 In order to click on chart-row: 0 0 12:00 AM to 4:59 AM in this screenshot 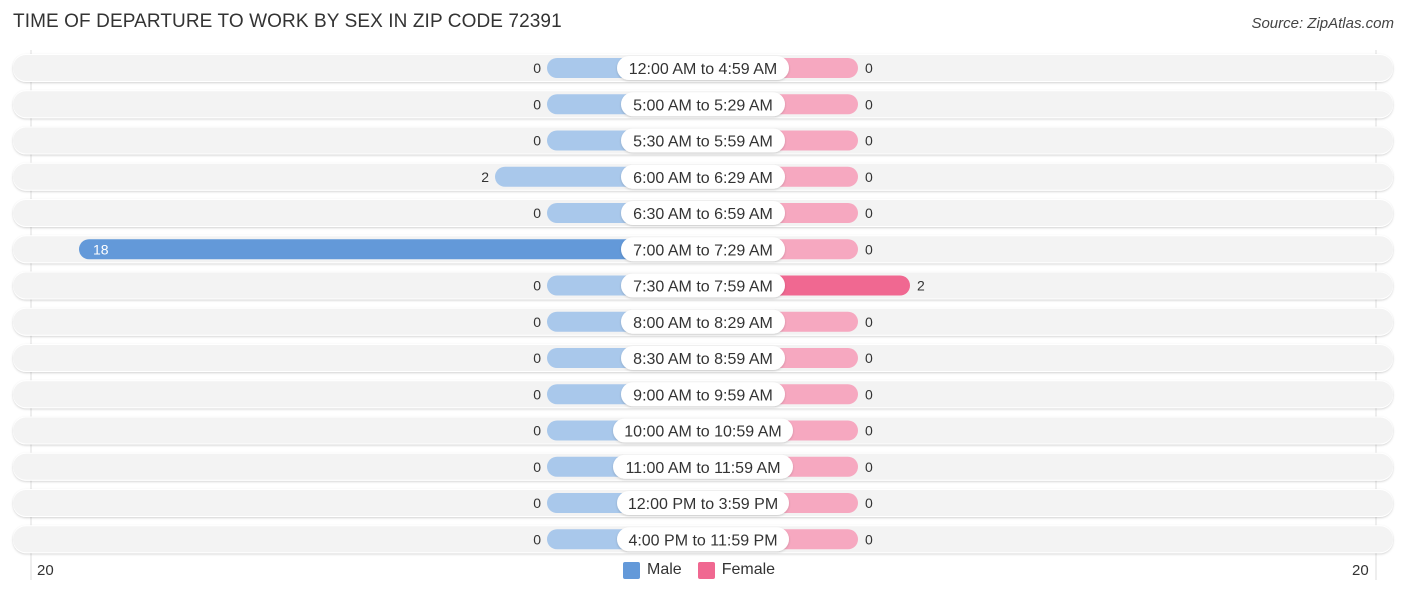, I will do `click(703, 68)`.